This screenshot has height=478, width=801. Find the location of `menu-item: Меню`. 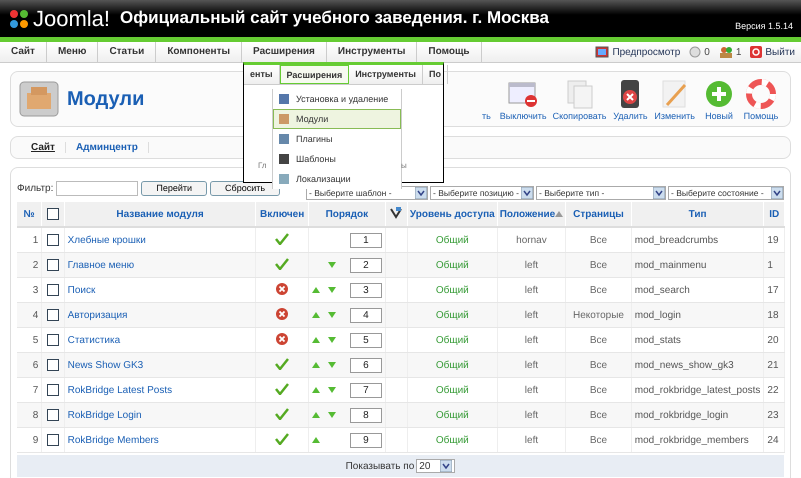

menu-item: Меню is located at coordinates (72, 52).